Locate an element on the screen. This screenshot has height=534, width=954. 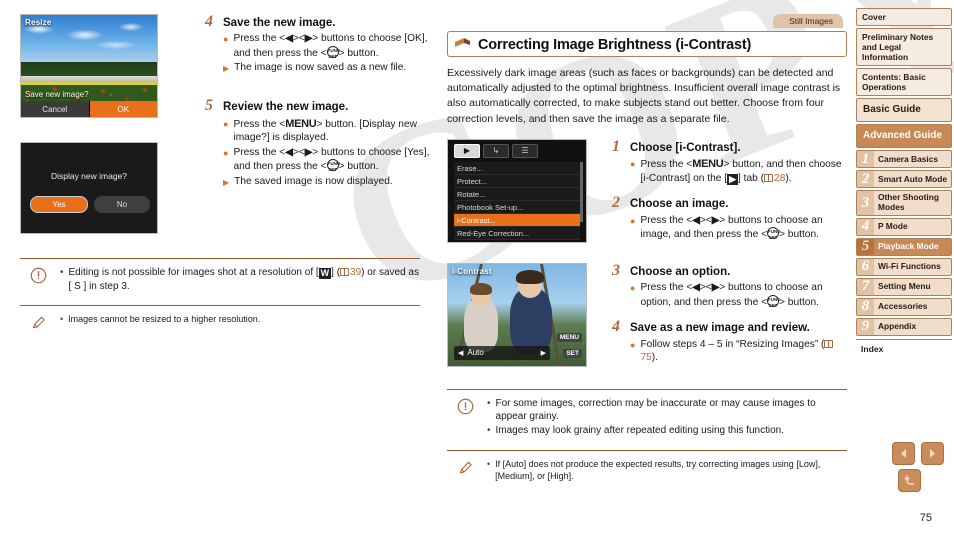
step-bullet: ▶ The image is now saved as a new file. is located at coordinates (329, 68).